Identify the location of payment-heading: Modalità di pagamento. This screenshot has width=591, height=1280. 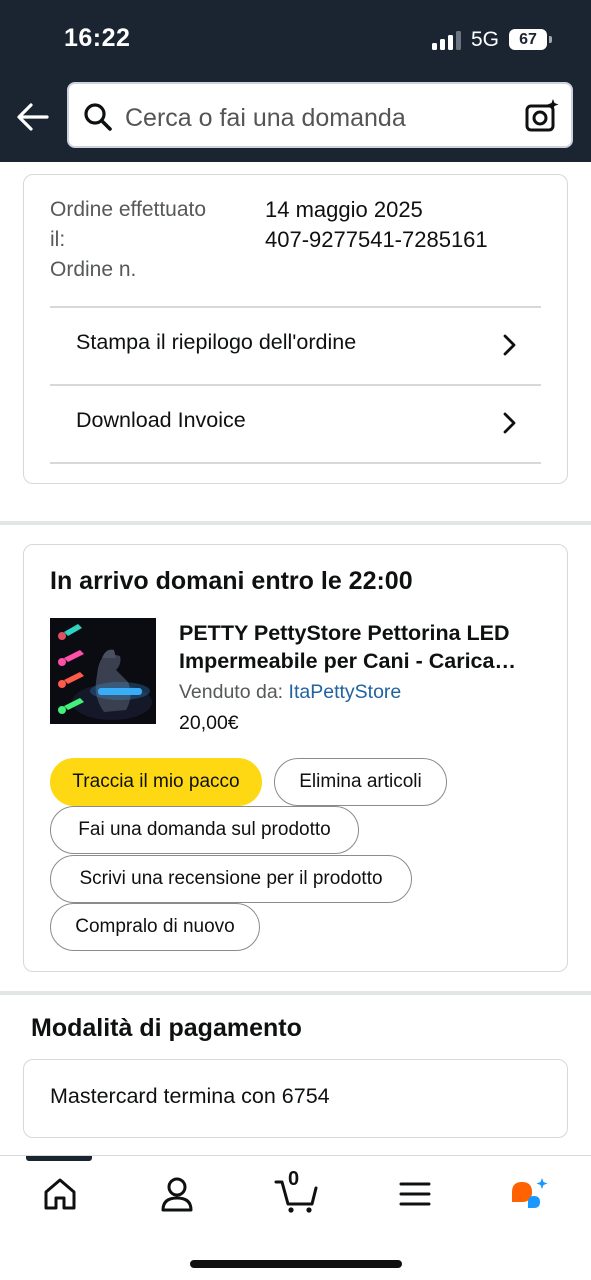
(166, 1028).